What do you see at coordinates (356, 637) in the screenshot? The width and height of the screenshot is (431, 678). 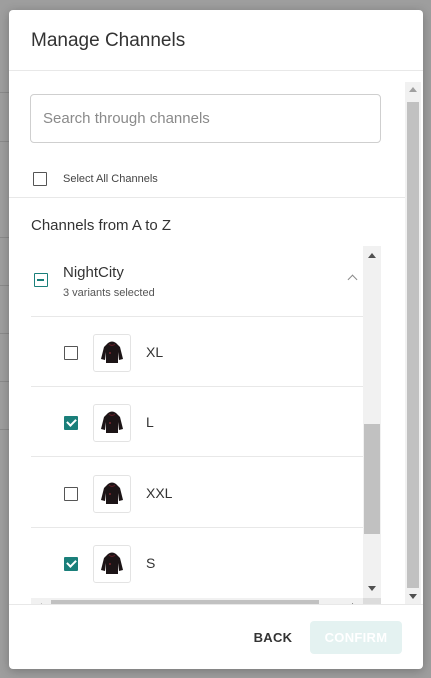 I see `confirm-button: CONFIRM` at bounding box center [356, 637].